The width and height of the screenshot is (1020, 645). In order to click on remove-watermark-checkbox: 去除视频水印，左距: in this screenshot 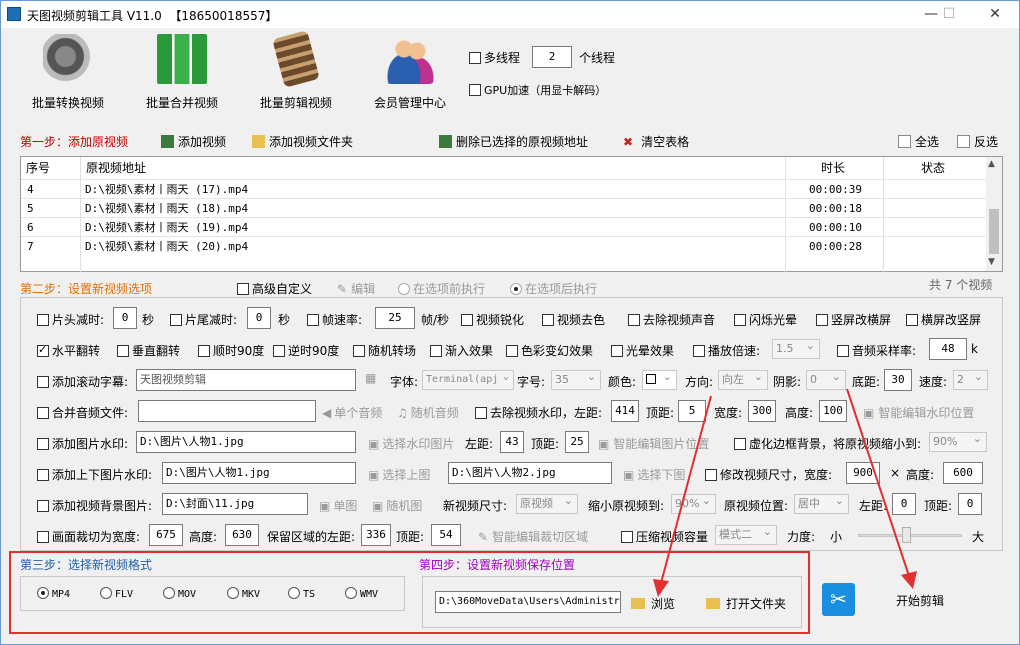, I will do `click(538, 412)`.